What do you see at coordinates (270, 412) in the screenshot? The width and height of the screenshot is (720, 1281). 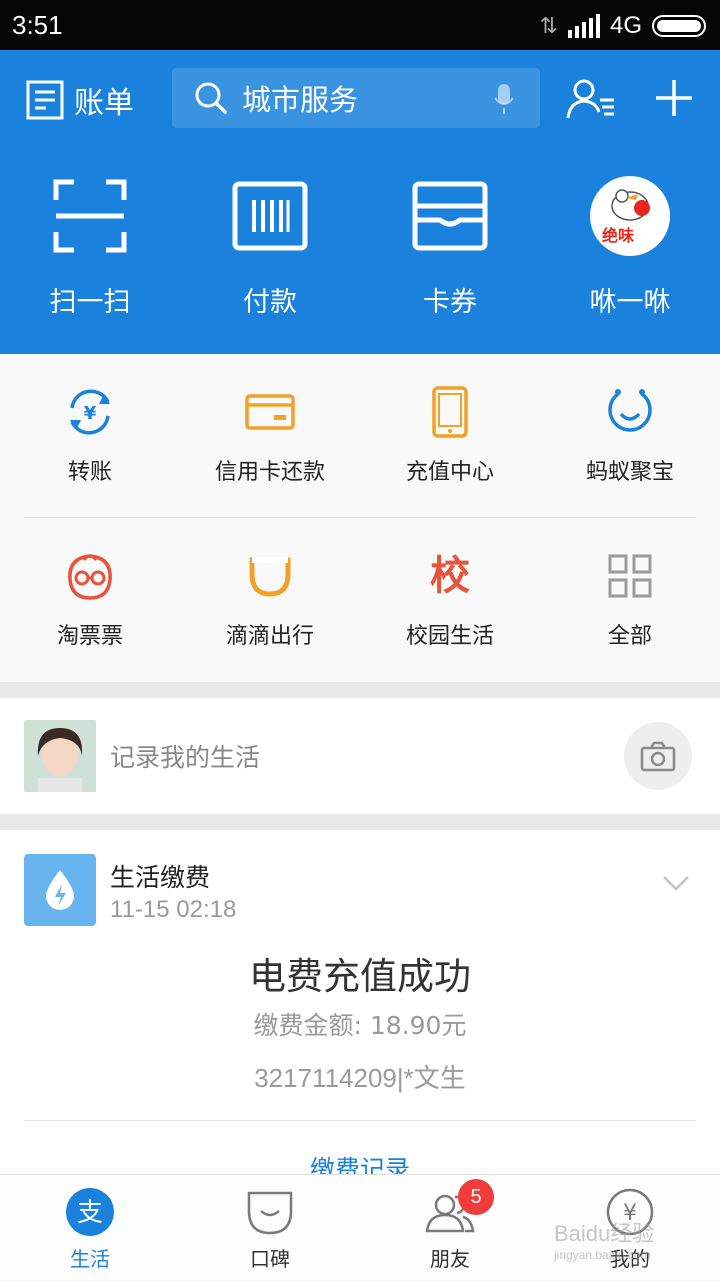 I see `credit-card-icon` at bounding box center [270, 412].